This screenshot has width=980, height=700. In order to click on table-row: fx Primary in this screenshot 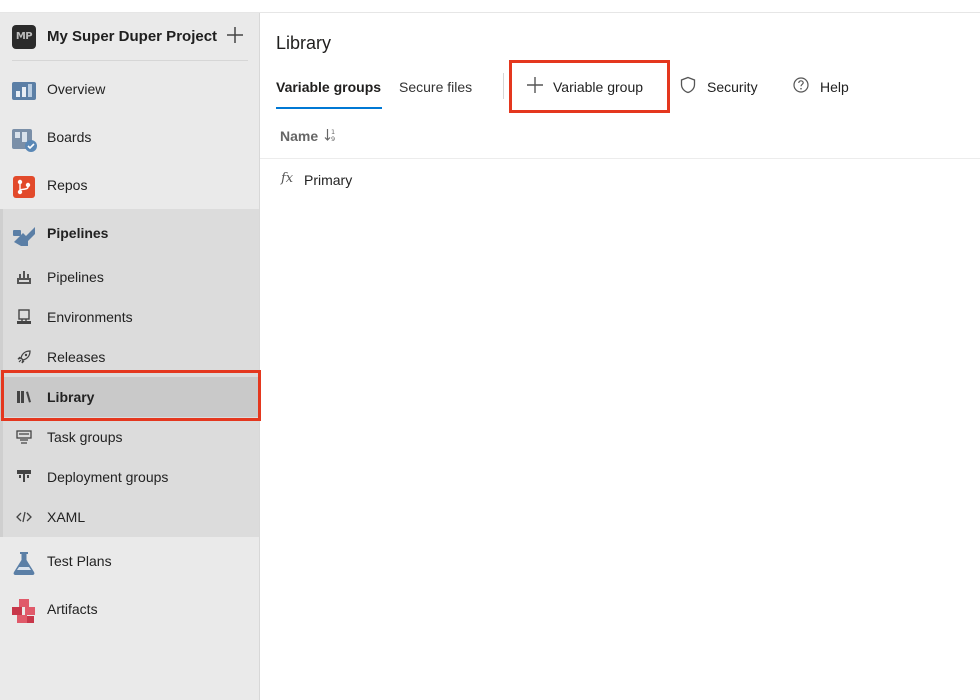, I will do `click(620, 180)`.